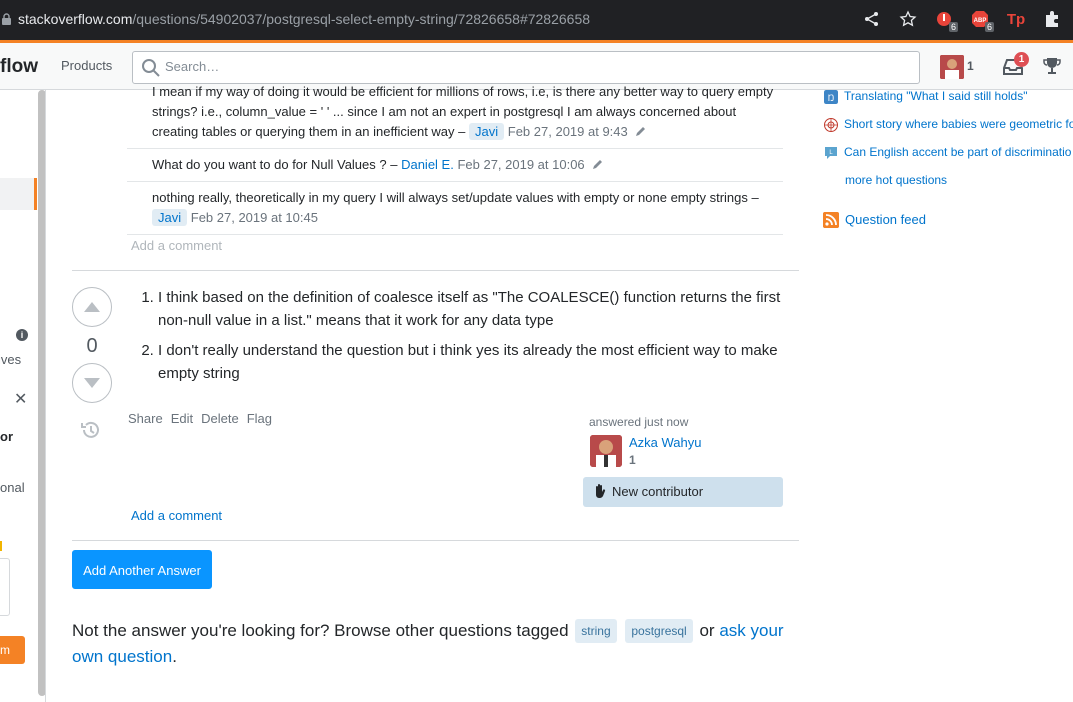 This screenshot has width=1073, height=702. What do you see at coordinates (5, 587) in the screenshot?
I see `sidebar-box` at bounding box center [5, 587].